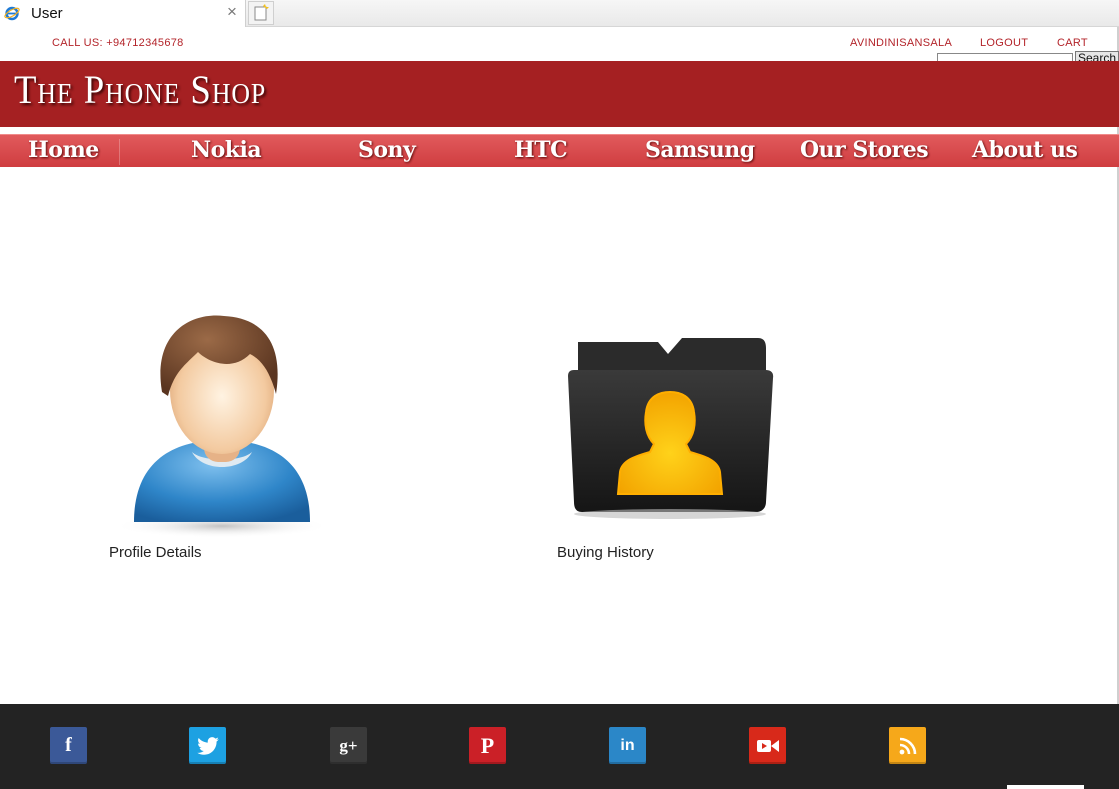 The width and height of the screenshot is (1119, 789). I want to click on new-tab-button, so click(261, 13).